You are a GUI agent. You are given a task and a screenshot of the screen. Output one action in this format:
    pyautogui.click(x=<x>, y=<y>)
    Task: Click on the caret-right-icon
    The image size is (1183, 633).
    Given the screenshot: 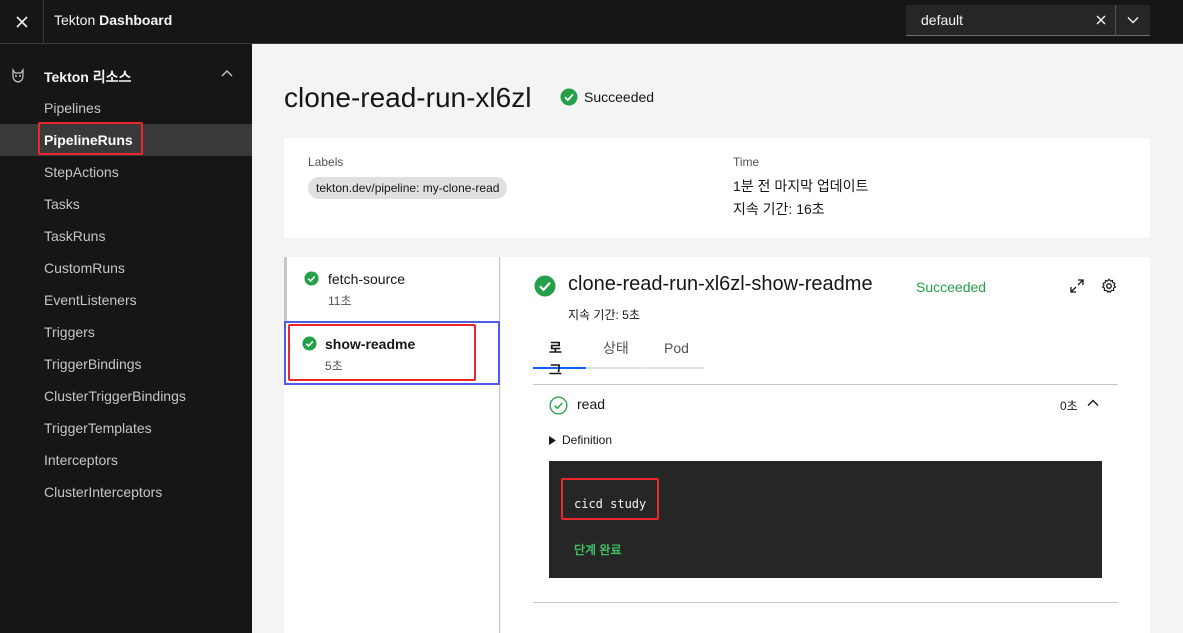 What is the action you would take?
    pyautogui.click(x=552, y=440)
    